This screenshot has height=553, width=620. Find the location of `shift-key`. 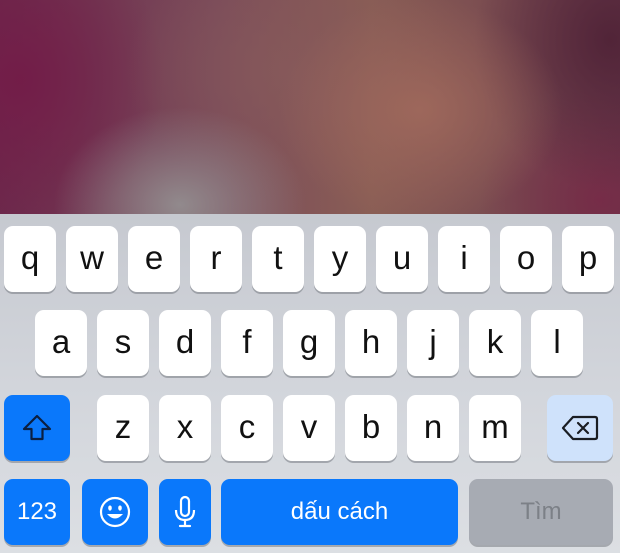

shift-key is located at coordinates (37, 428).